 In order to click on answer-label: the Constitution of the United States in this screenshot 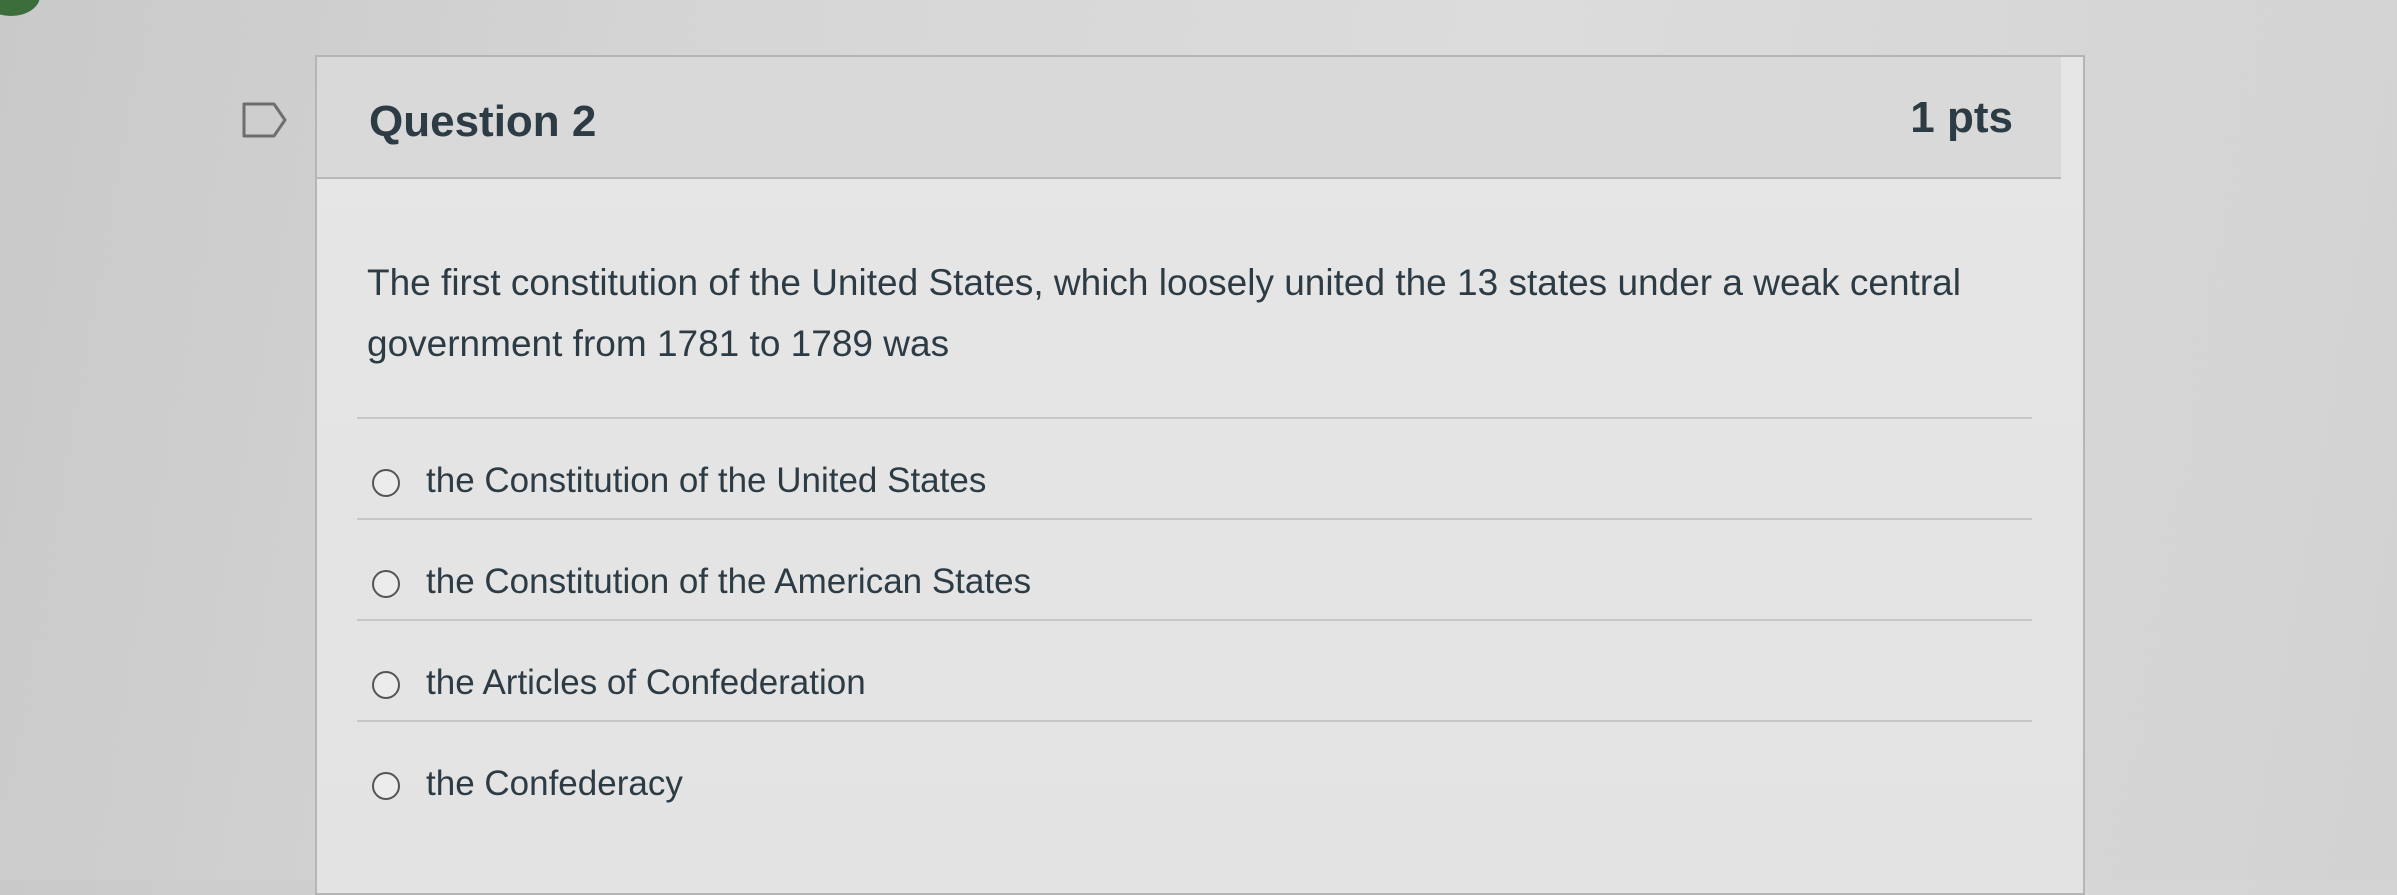, I will do `click(706, 481)`.